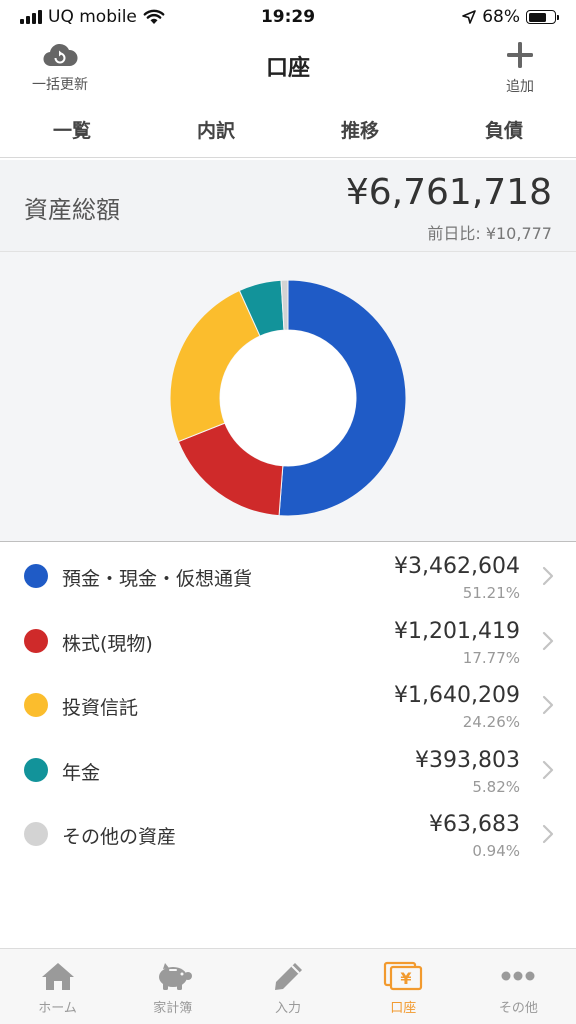 This screenshot has height=1024, width=576. I want to click on tab-liabilities: 負債, so click(504, 127).